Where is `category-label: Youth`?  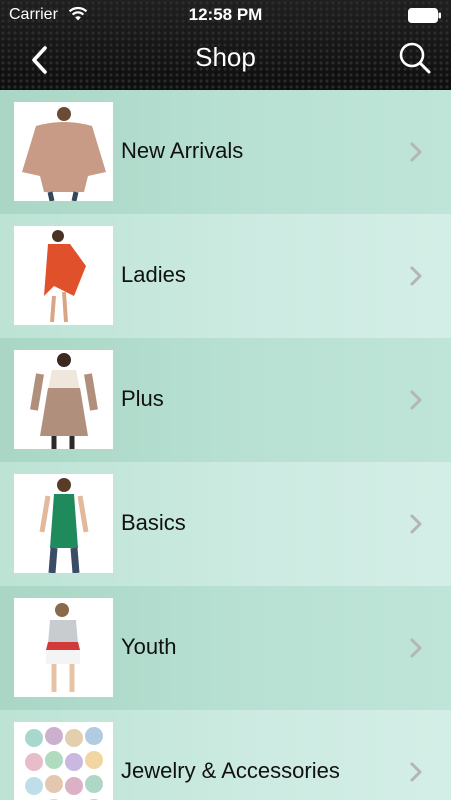
category-label: Youth is located at coordinates (149, 646).